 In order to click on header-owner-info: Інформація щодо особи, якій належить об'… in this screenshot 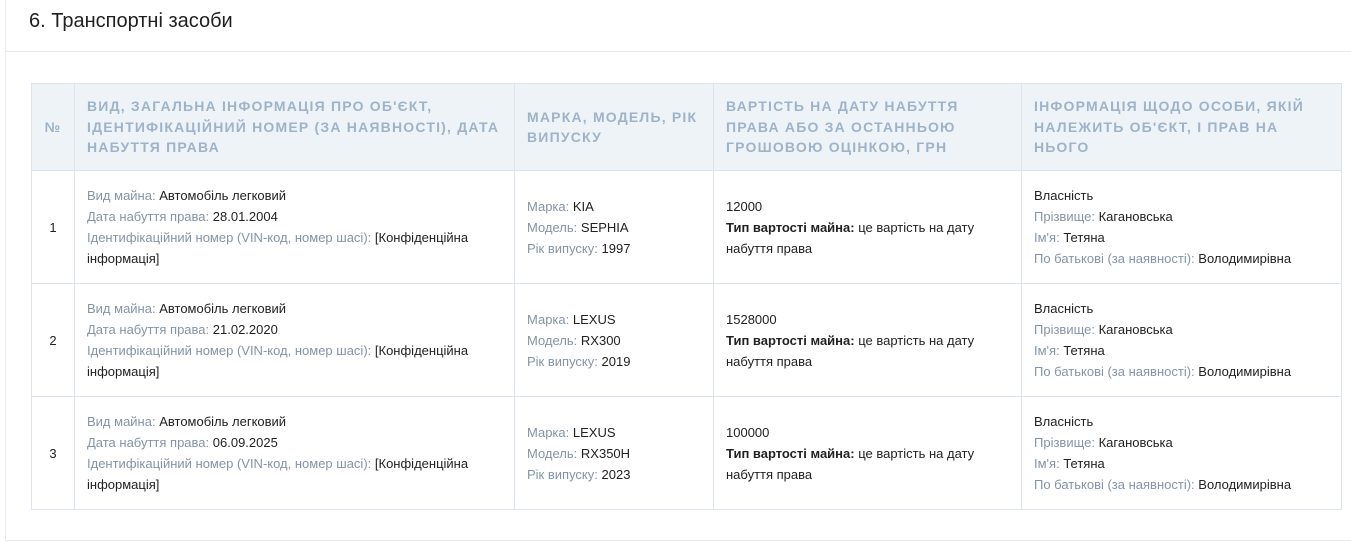, I will do `click(1181, 127)`.